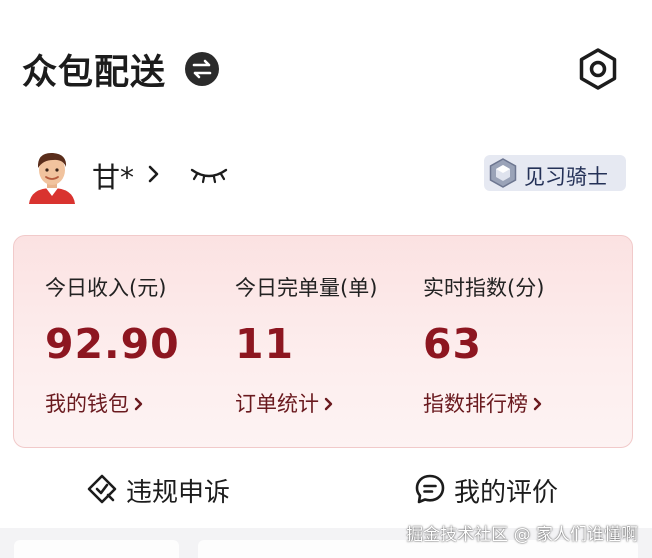  What do you see at coordinates (566, 177) in the screenshot?
I see `badge-label: 见习骑士` at bounding box center [566, 177].